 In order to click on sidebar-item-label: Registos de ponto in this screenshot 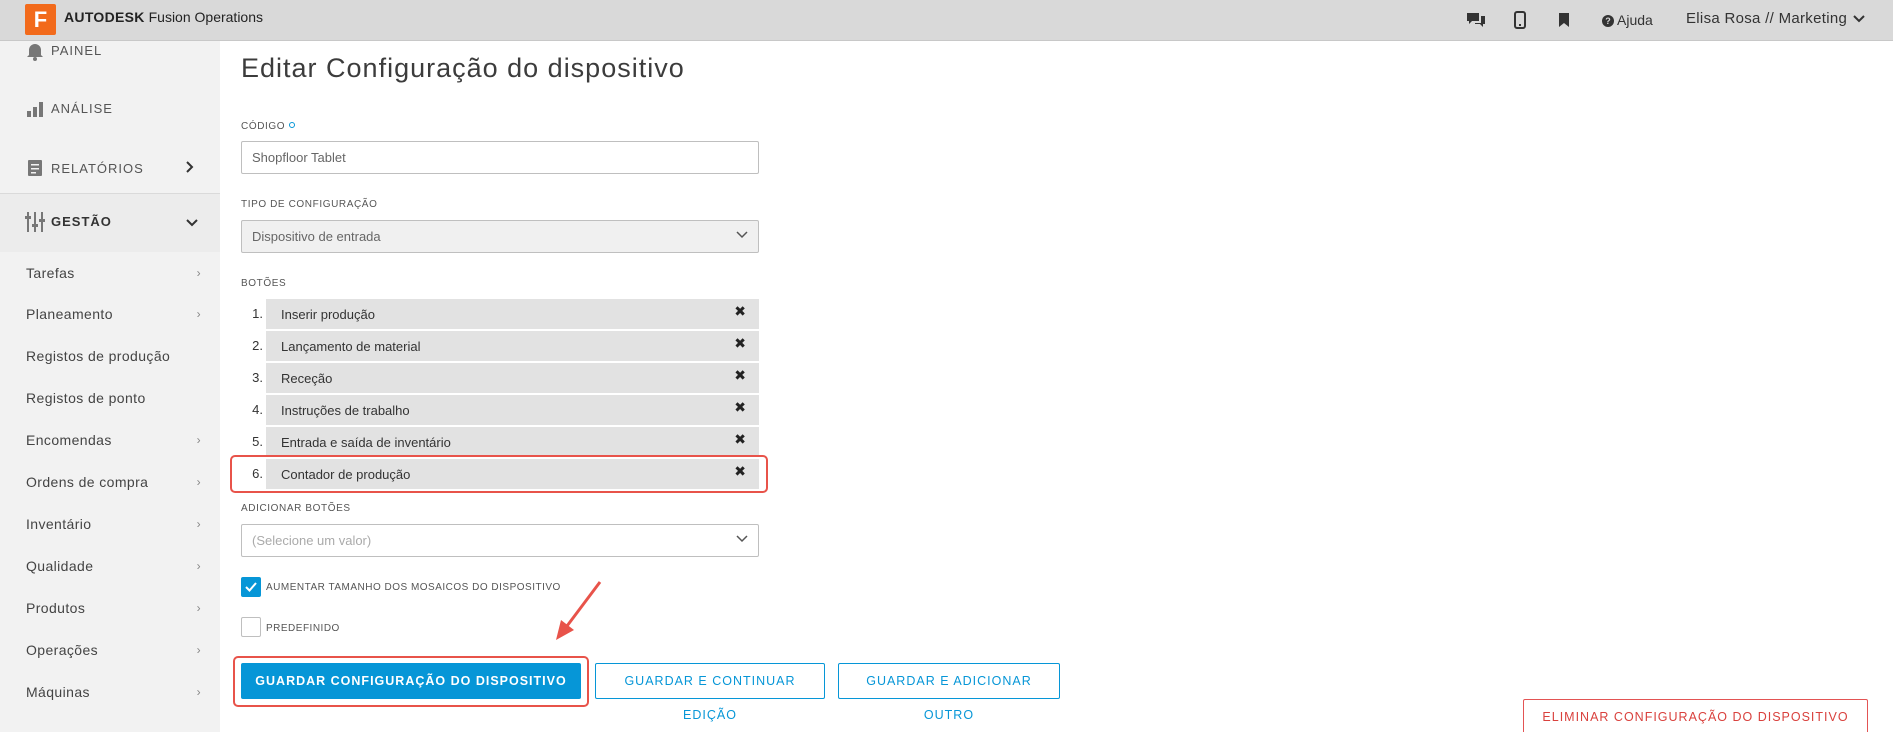, I will do `click(86, 398)`.